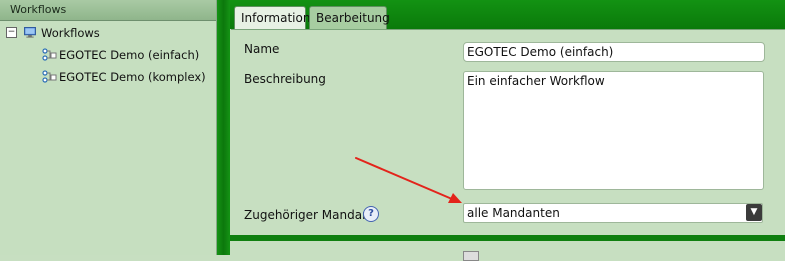 The height and width of the screenshot is (261, 785). What do you see at coordinates (349, 17) in the screenshot?
I see `tab-bearbeitung: Bearbeitung` at bounding box center [349, 17].